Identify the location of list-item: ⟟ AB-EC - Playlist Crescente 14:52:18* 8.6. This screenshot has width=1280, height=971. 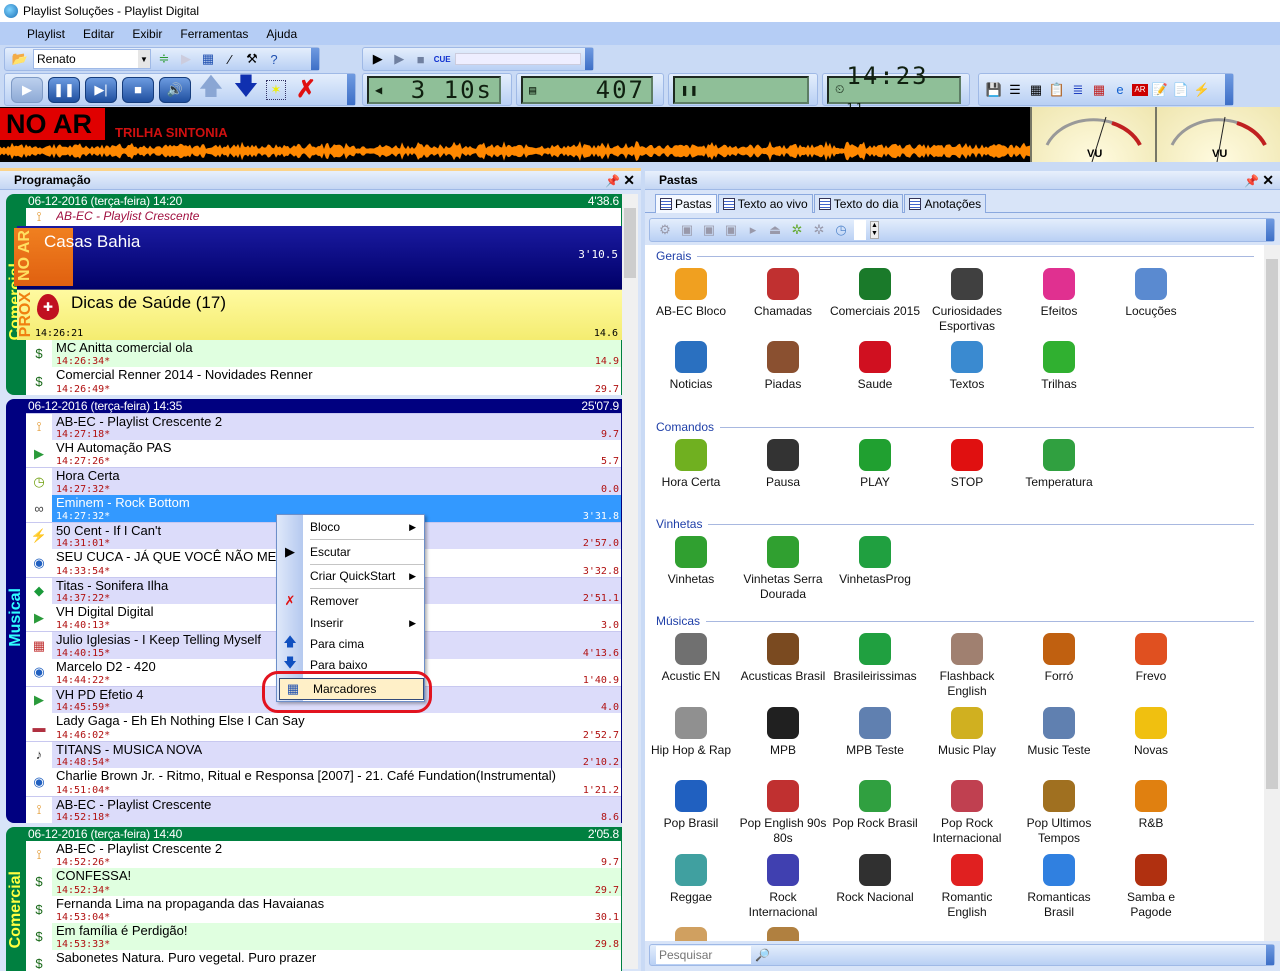
(323, 809).